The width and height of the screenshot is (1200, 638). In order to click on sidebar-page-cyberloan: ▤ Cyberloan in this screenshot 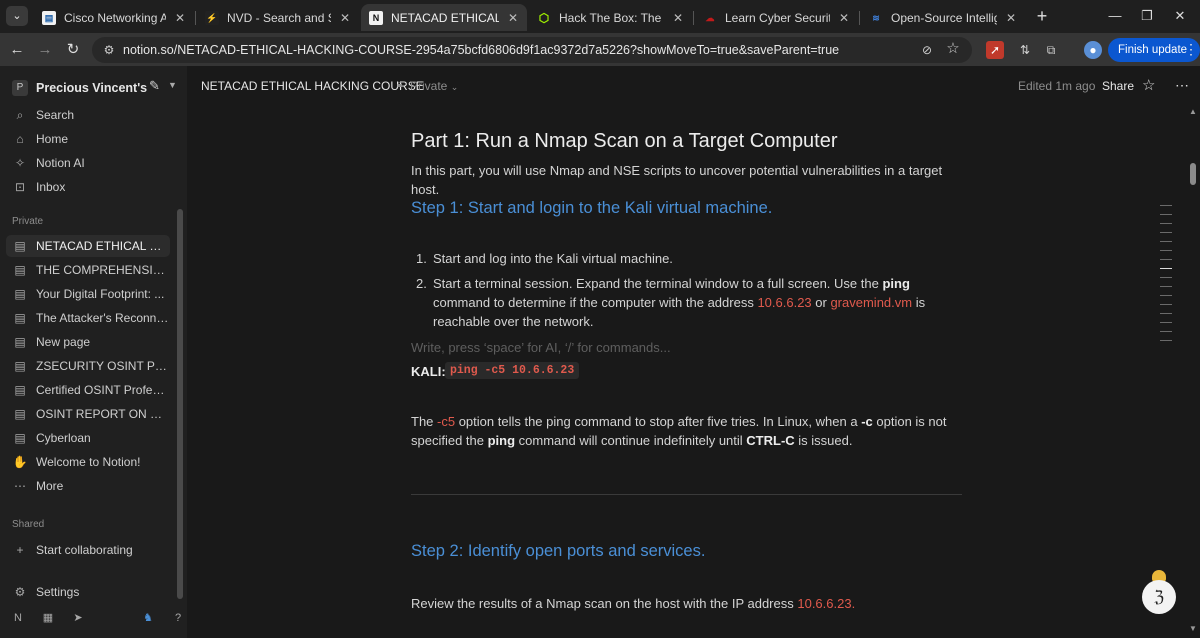, I will do `click(88, 438)`.